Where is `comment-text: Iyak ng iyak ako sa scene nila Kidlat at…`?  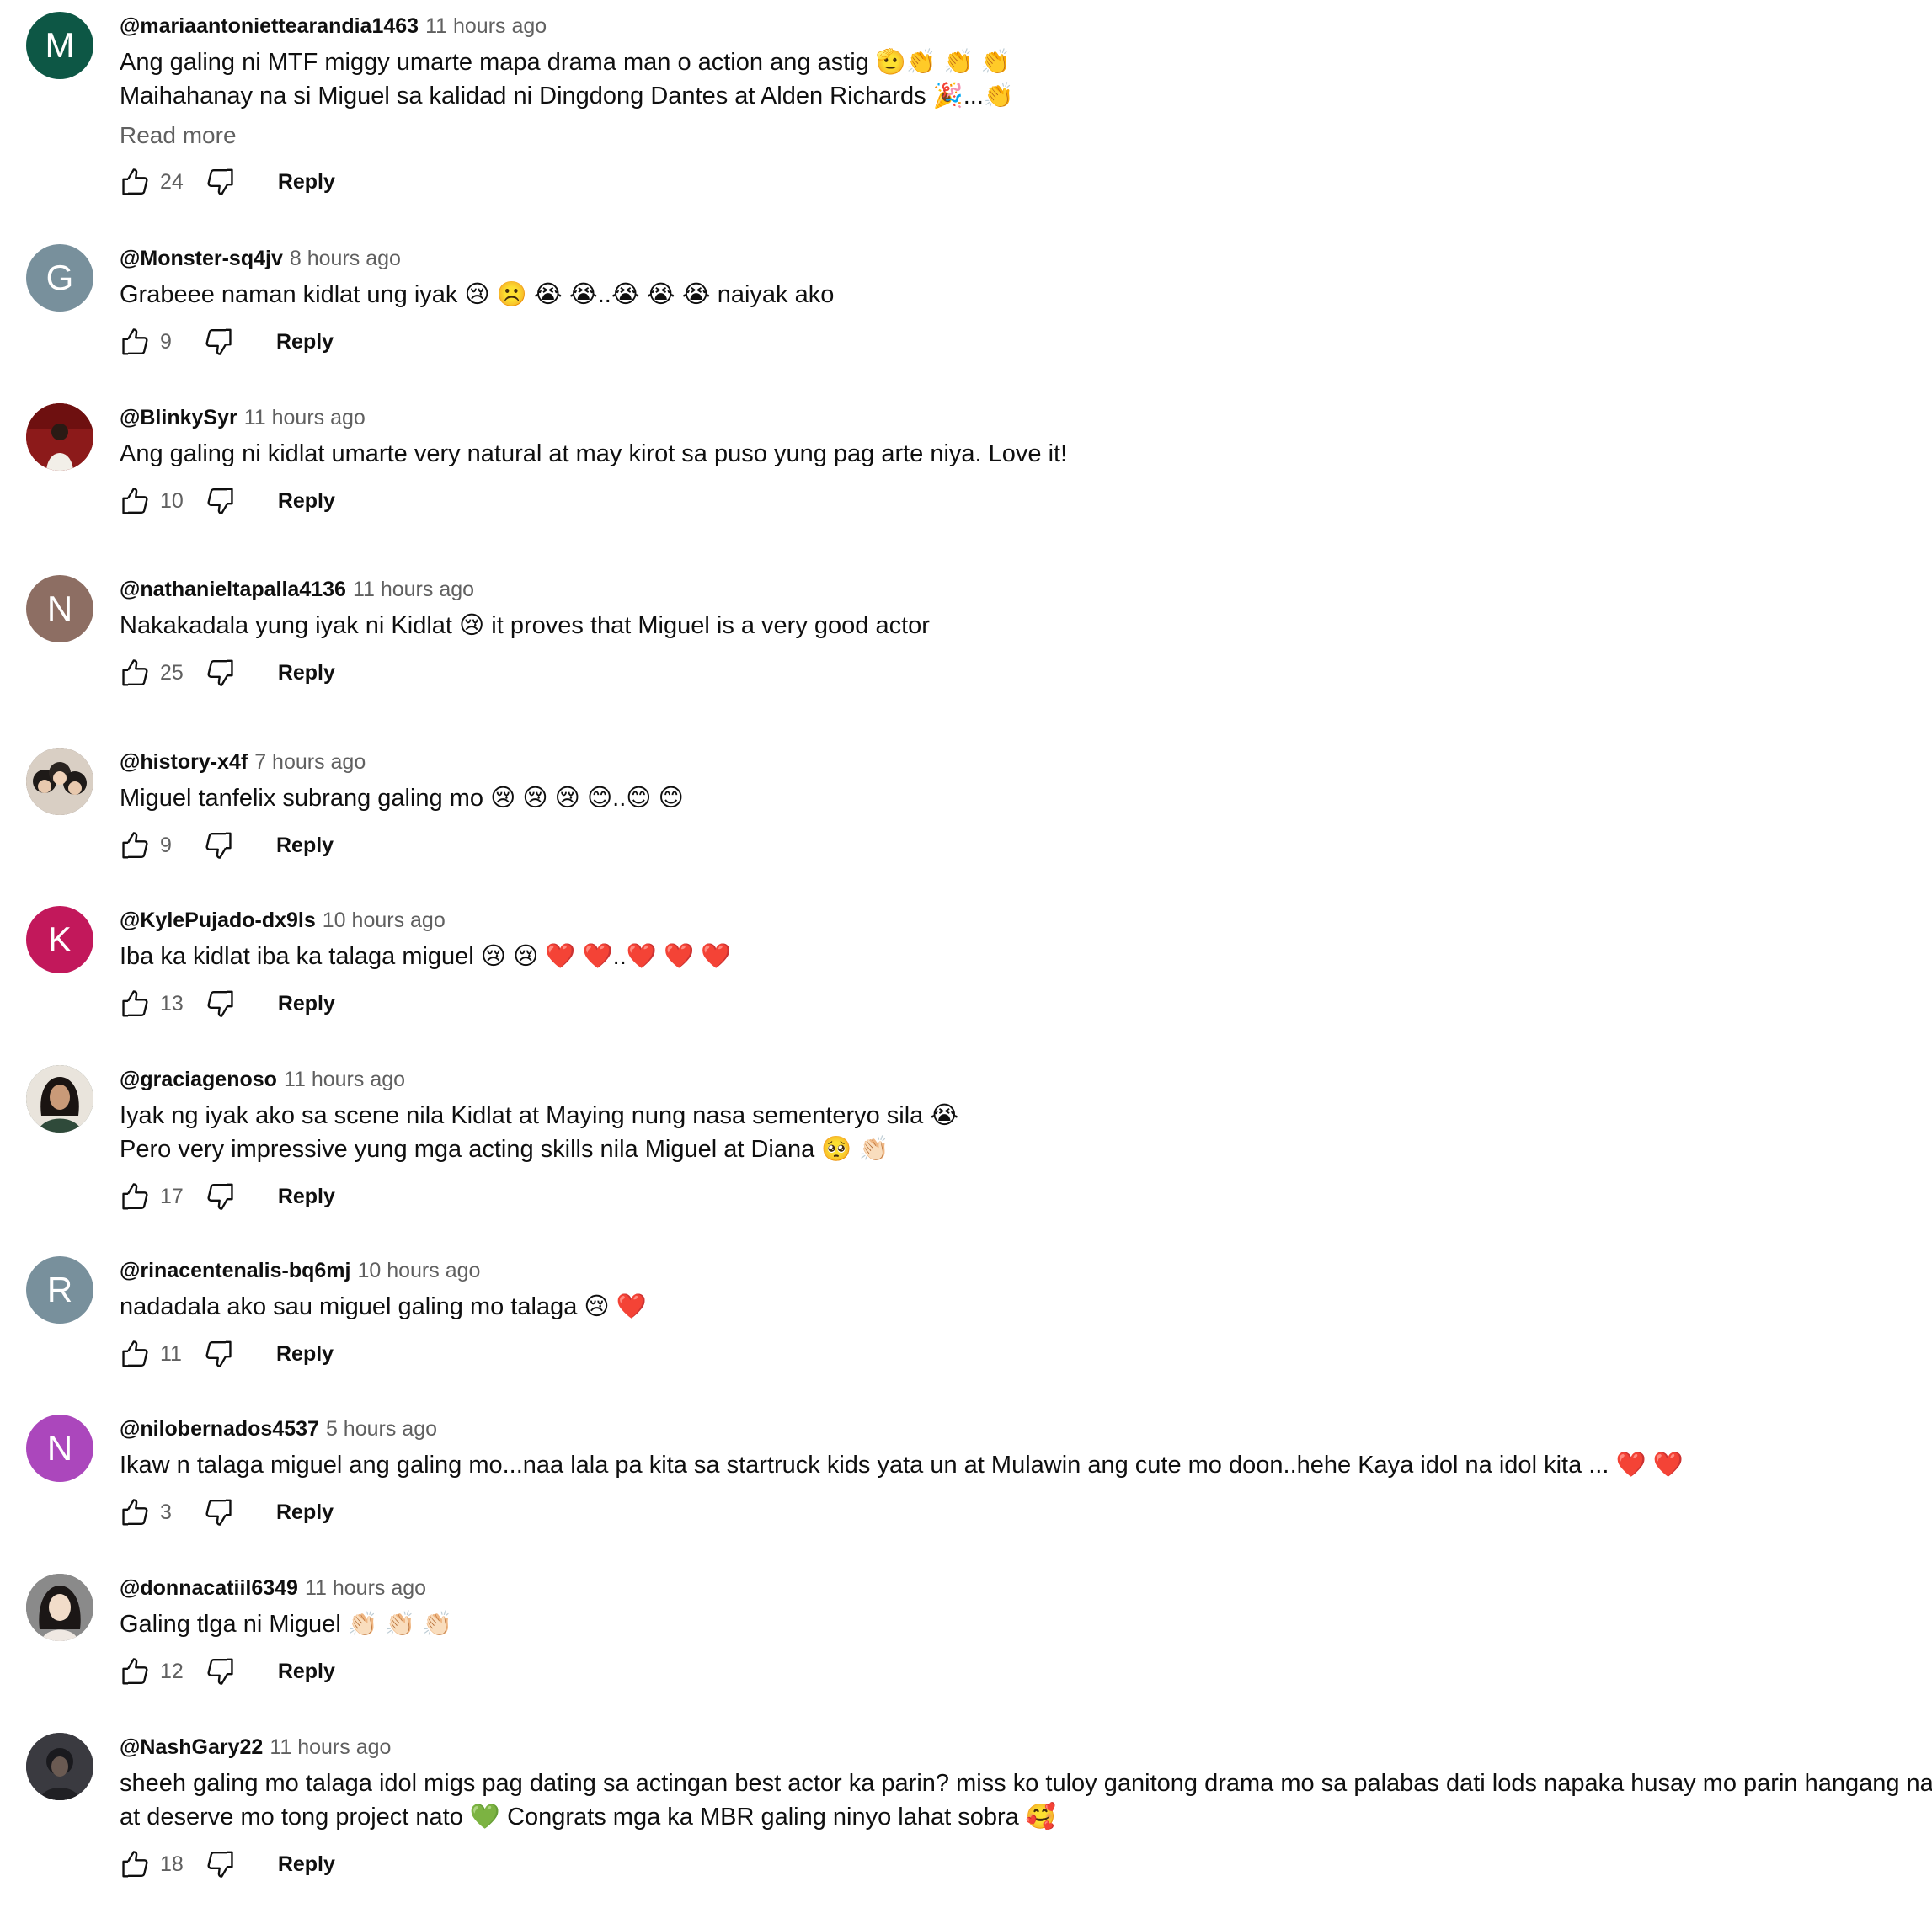 comment-text: Iyak ng iyak ako sa scene nila Kidlat at… is located at coordinates (1026, 1132).